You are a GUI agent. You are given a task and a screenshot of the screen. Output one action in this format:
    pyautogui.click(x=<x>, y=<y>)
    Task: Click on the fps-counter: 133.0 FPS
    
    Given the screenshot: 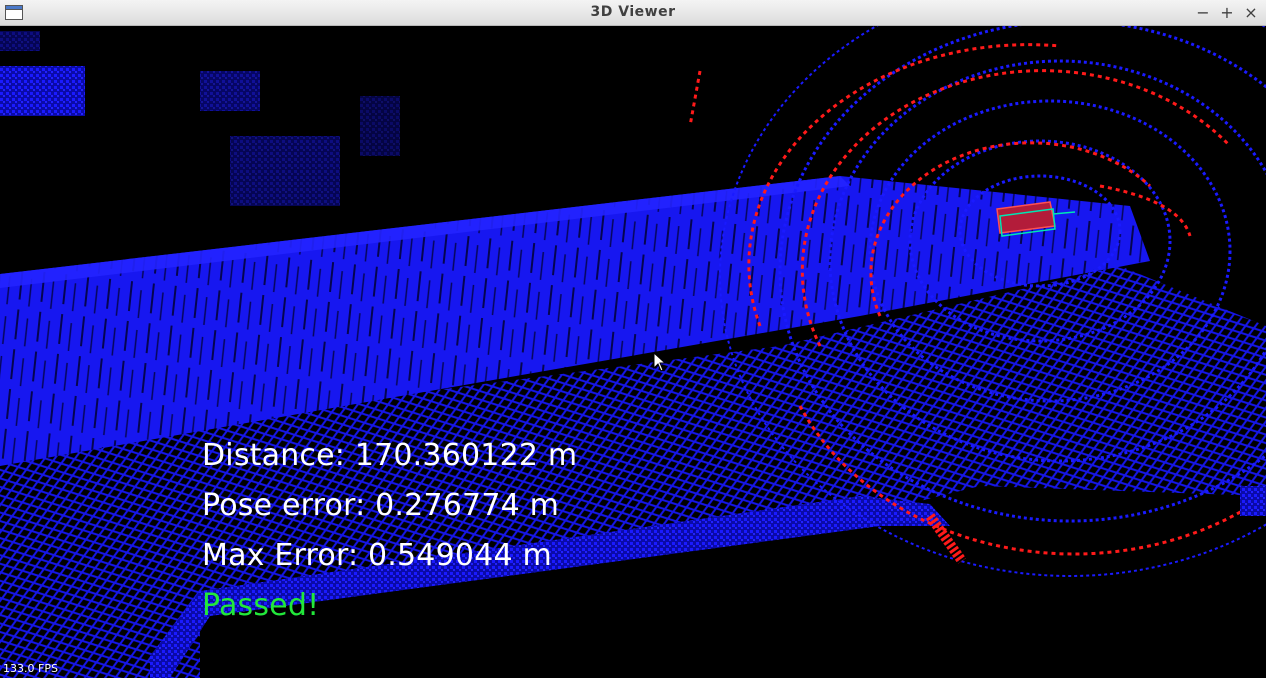 What is the action you would take?
    pyautogui.click(x=30, y=668)
    